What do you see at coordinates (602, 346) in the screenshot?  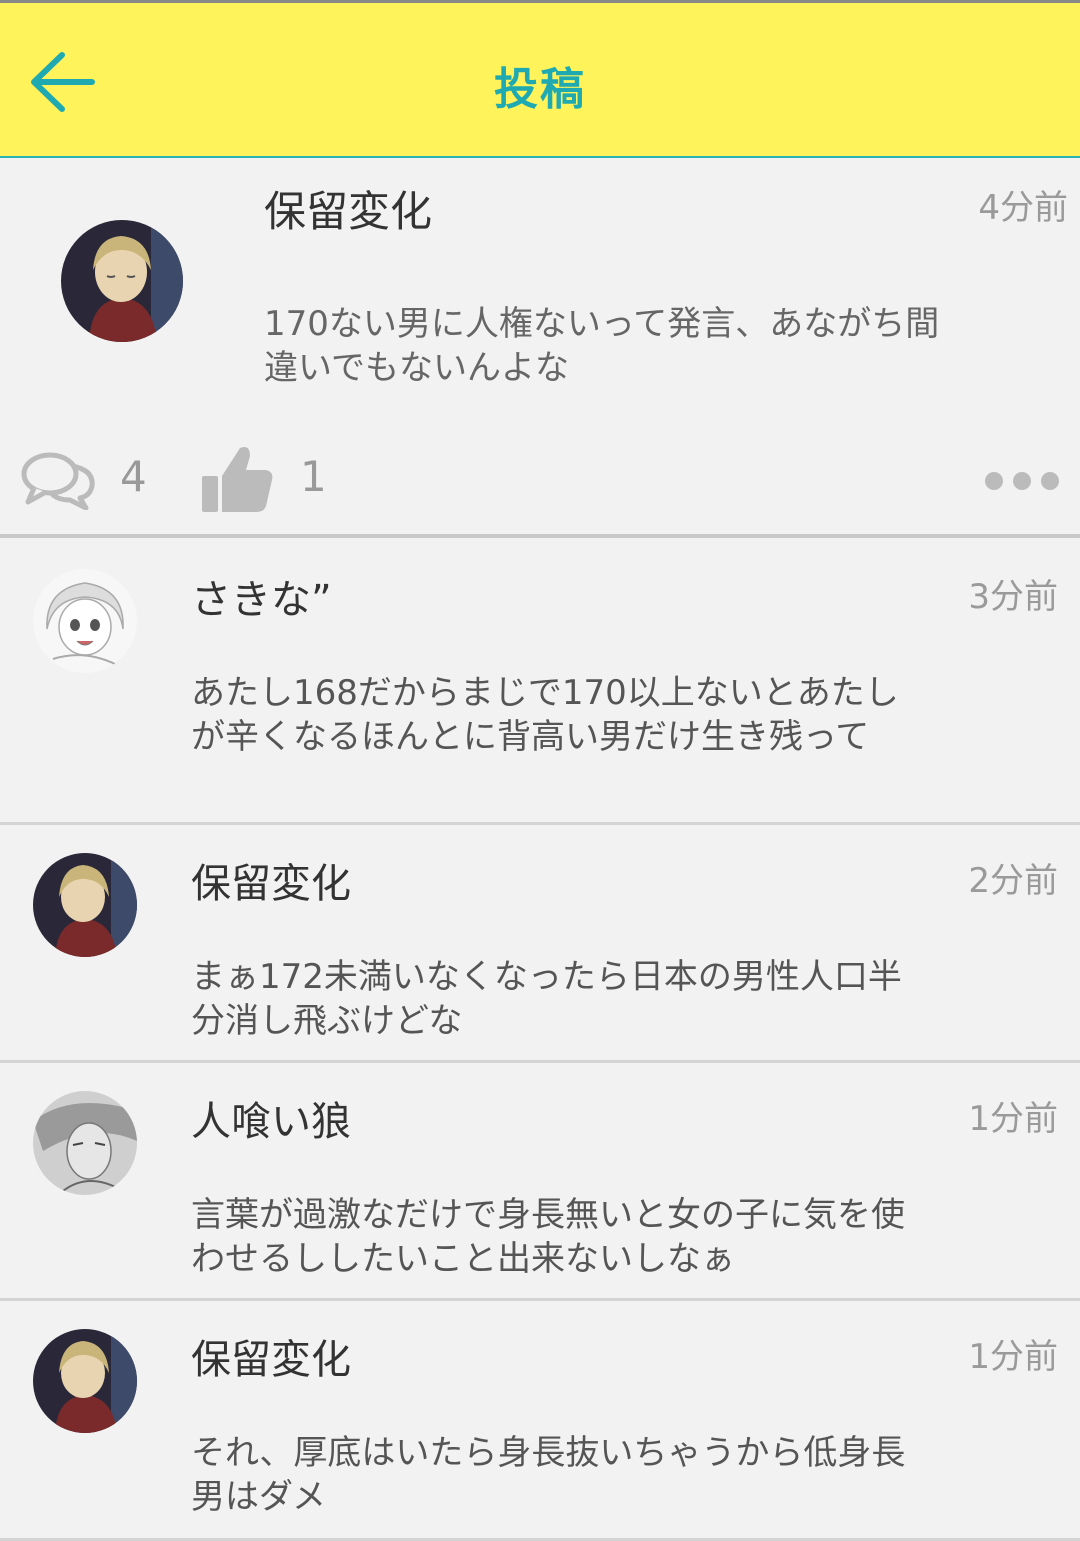 I see `post-body: 170ない男に人権ないって発言、あながち間違いでもないんよな` at bounding box center [602, 346].